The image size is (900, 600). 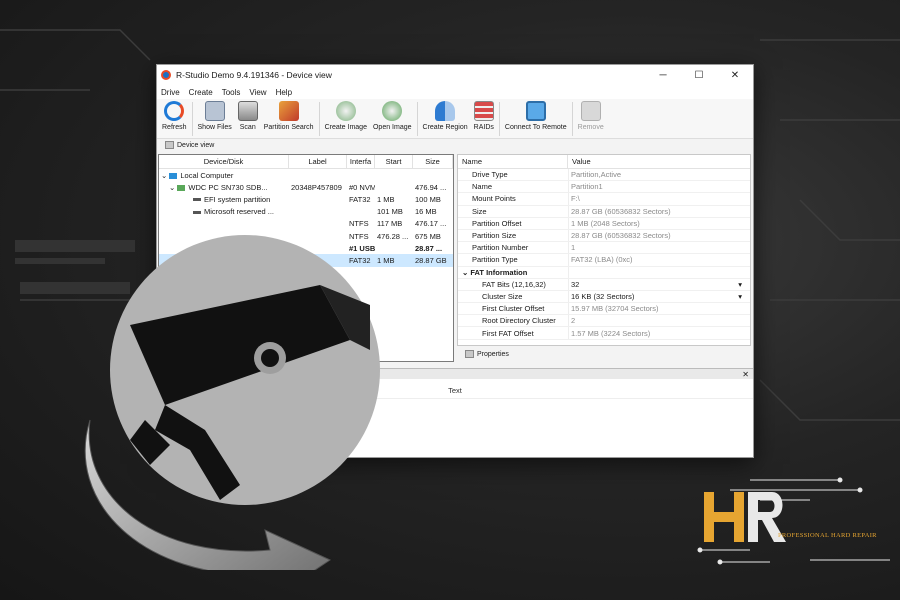 What do you see at coordinates (214, 111) in the screenshot?
I see `show-files-icon` at bounding box center [214, 111].